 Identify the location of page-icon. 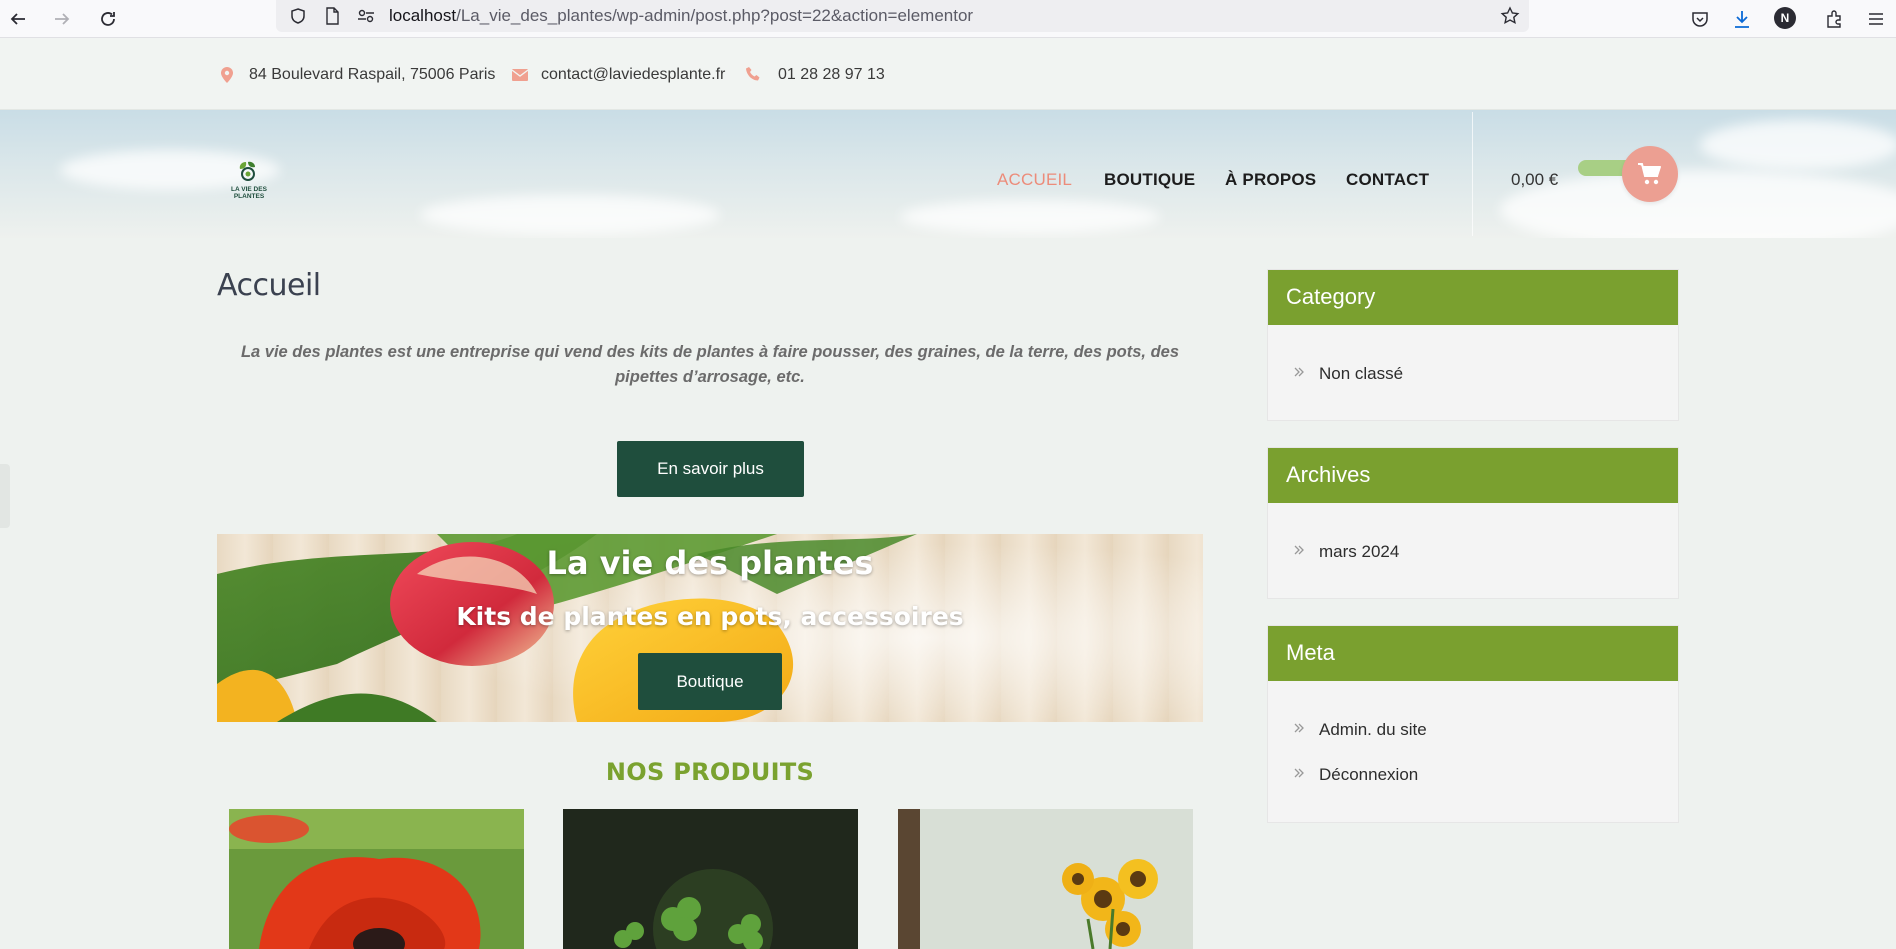
(332, 16).